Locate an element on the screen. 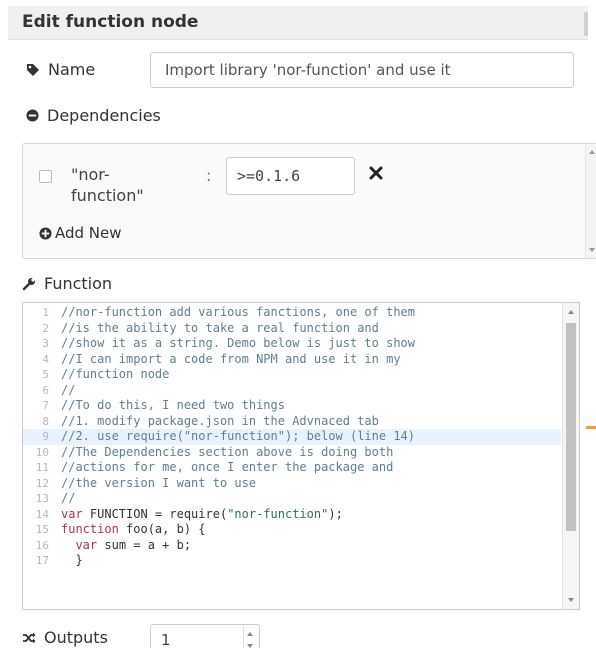  code-text: //function node is located at coordinates (109, 375).